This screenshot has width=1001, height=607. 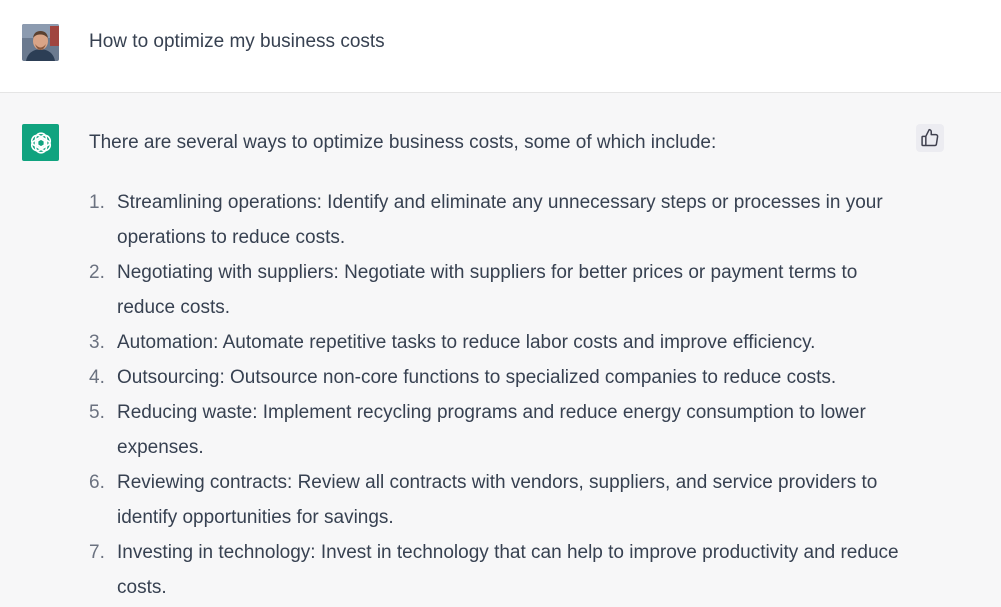 I want to click on list-item-number: 6., so click(x=97, y=482).